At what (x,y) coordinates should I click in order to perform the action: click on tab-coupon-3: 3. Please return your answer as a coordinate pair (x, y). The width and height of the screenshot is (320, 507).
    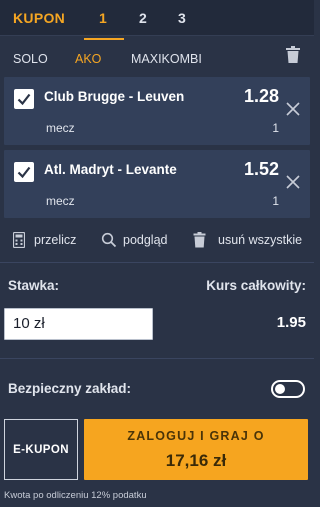
    Looking at the image, I should click on (182, 18).